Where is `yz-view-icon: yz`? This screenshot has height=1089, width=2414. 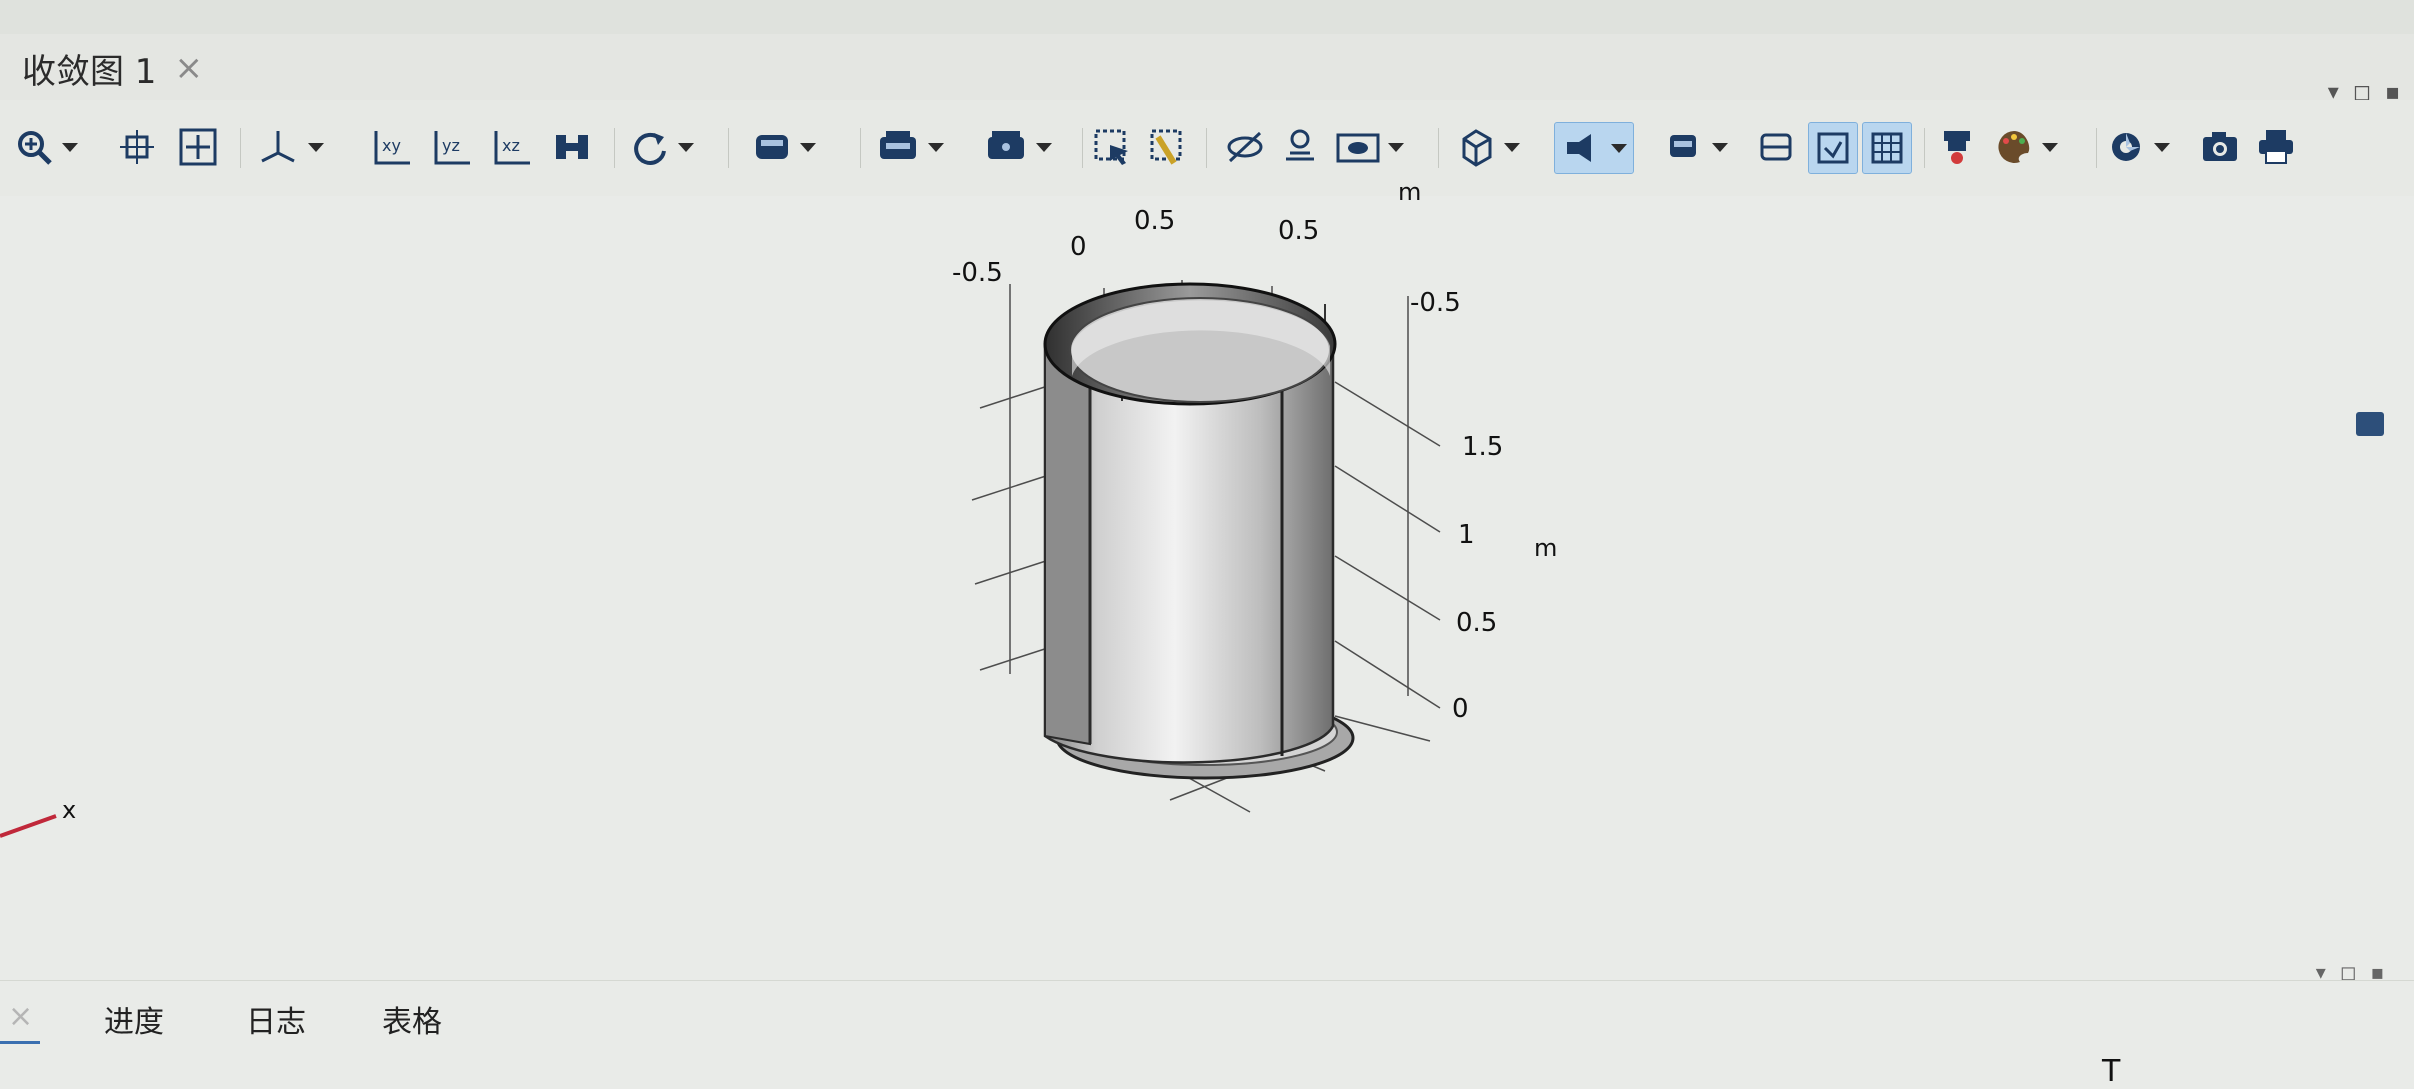
yz-view-icon: yz is located at coordinates (453, 147).